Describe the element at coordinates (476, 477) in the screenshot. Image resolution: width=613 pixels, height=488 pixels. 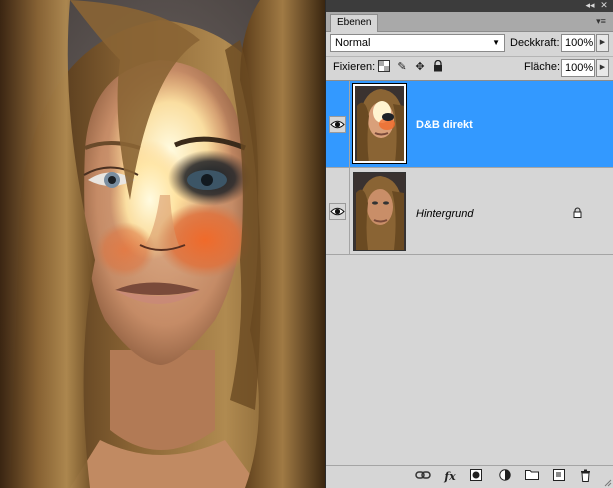
I see `add-mask-icon` at that location.